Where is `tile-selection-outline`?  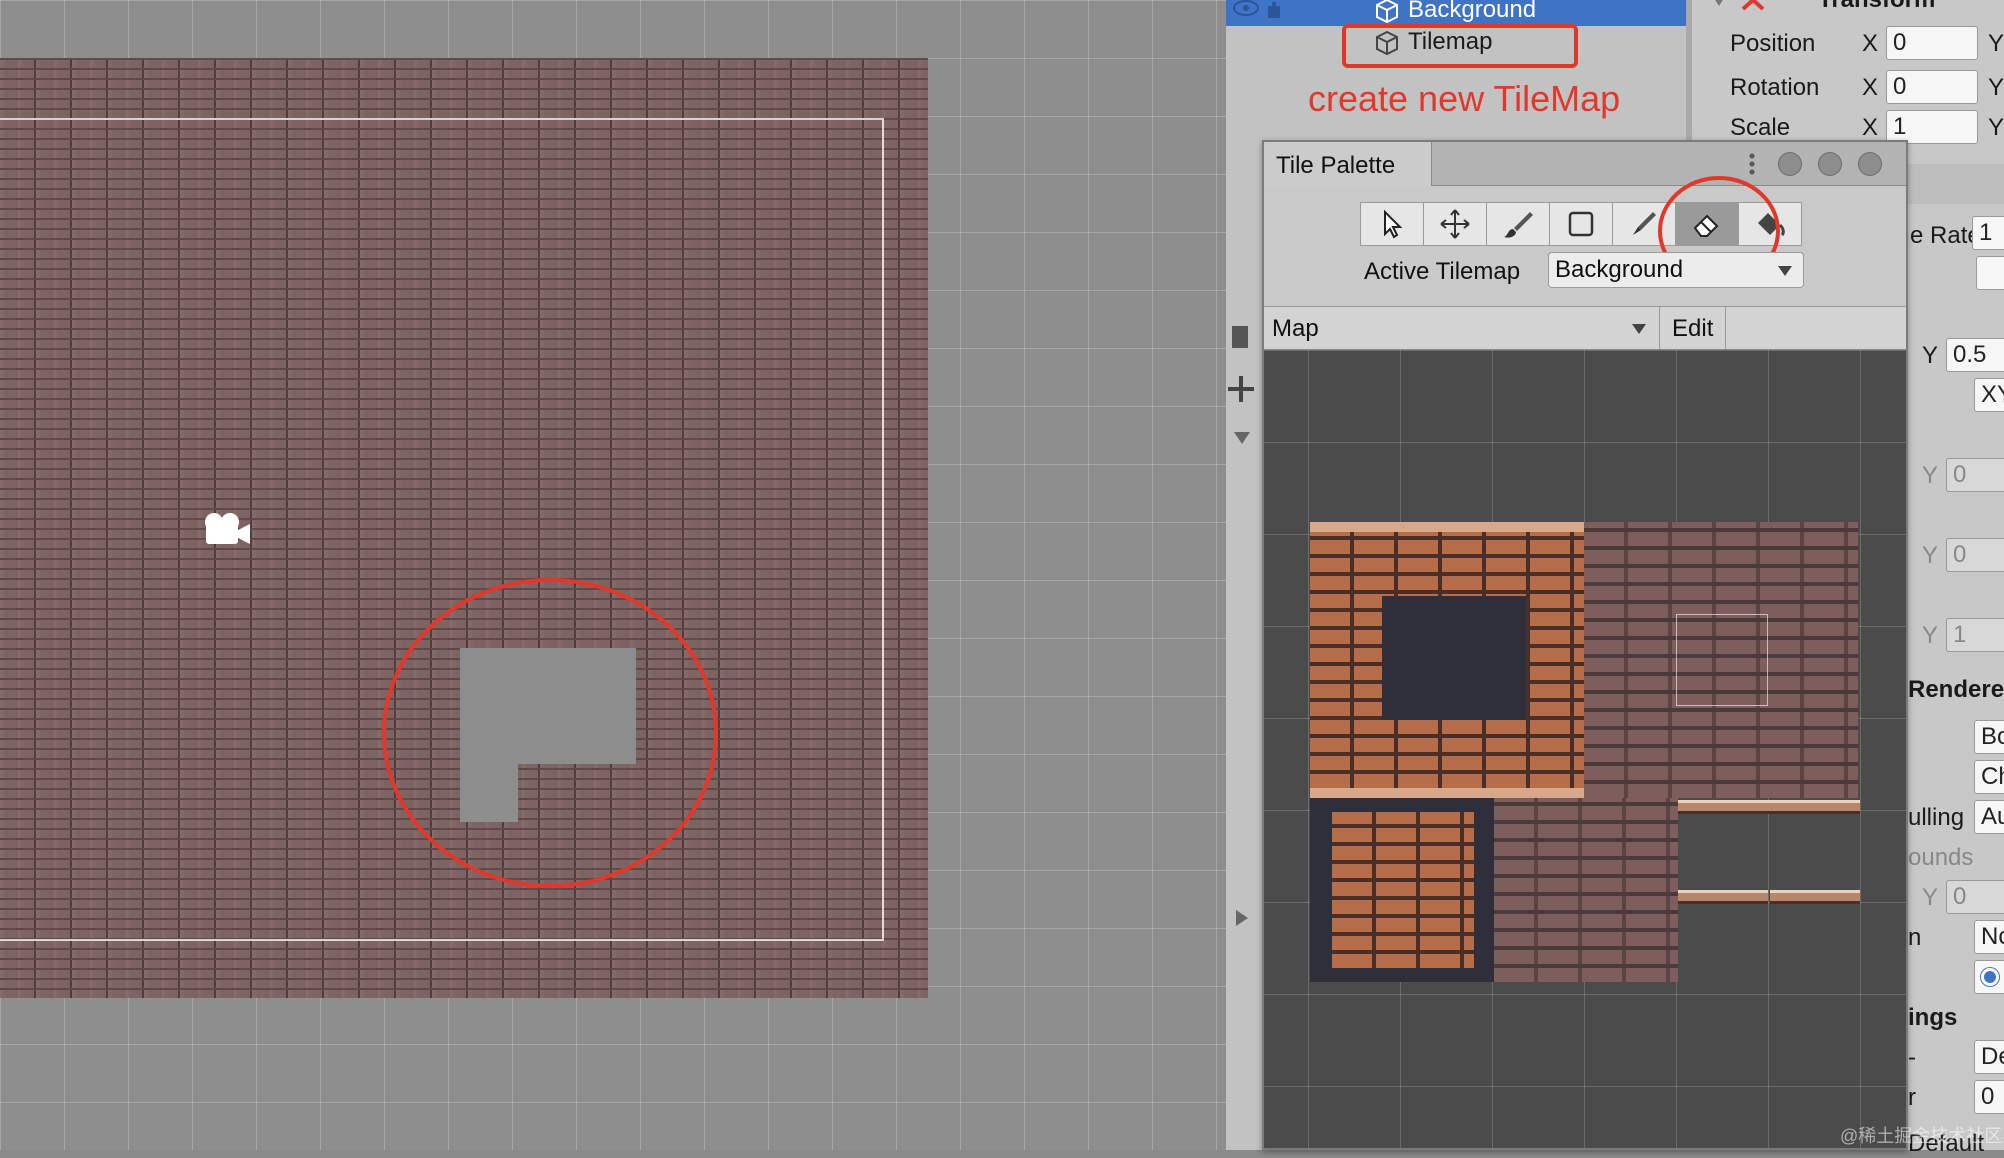
tile-selection-outline is located at coordinates (1722, 660).